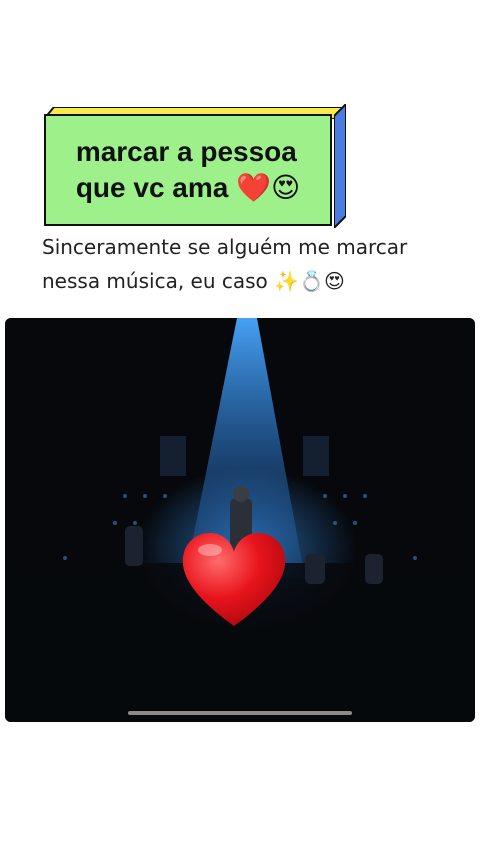 This screenshot has width=480, height=854. Describe the element at coordinates (309, 281) in the screenshot. I see `caption-emoji: ✨💍😍` at that location.